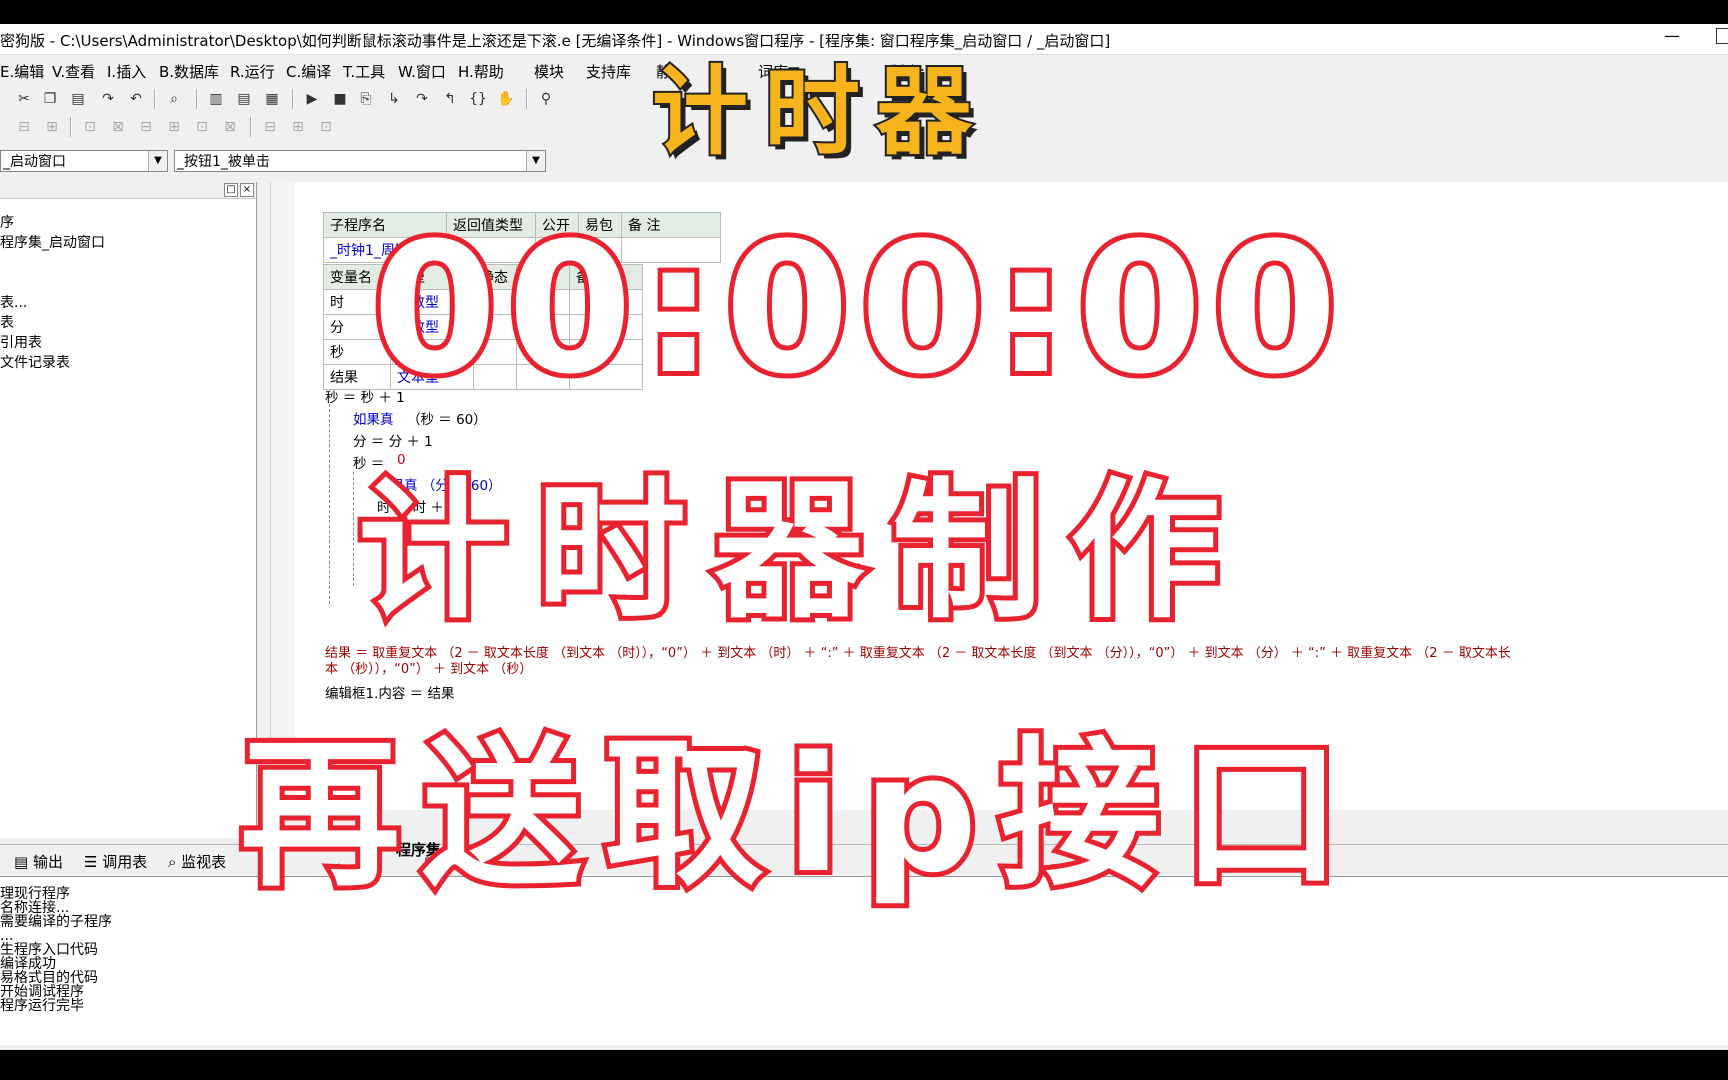  What do you see at coordinates (819, 112) in the screenshot?
I see `overlay-title: 计时器` at bounding box center [819, 112].